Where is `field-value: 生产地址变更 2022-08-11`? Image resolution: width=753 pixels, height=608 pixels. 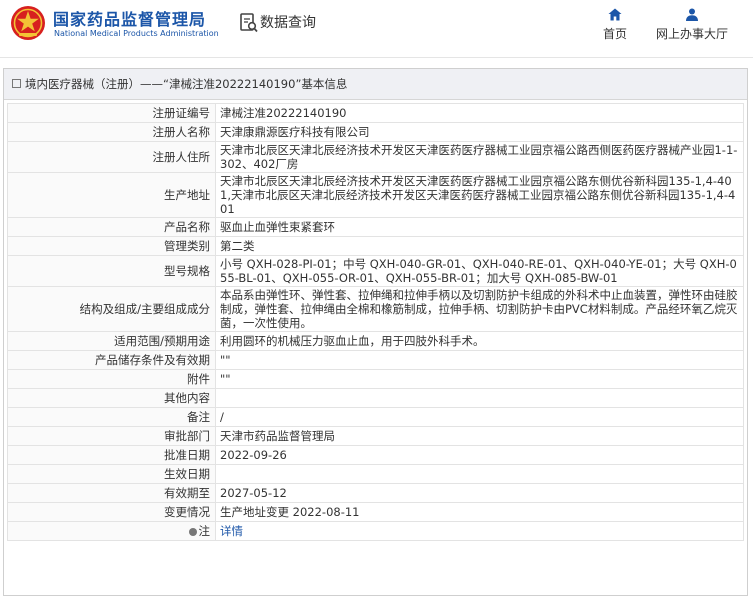 field-value: 生产地址变更 2022-08-11 is located at coordinates (479, 512).